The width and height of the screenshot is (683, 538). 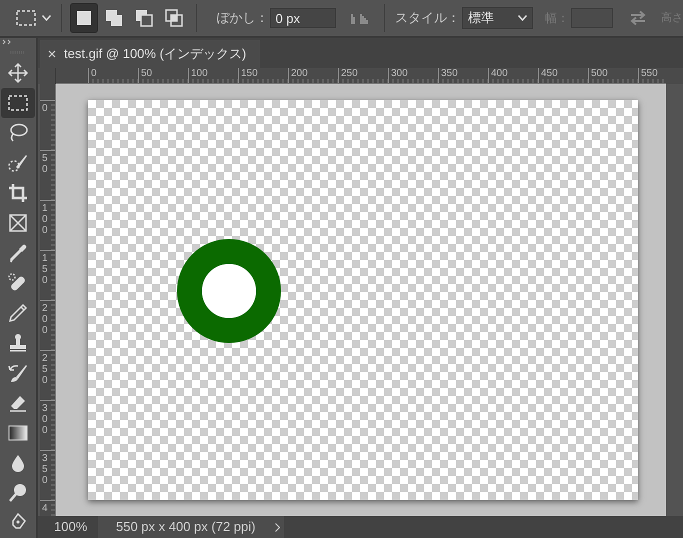 I want to click on expand-panel-icon, so click(x=7, y=41).